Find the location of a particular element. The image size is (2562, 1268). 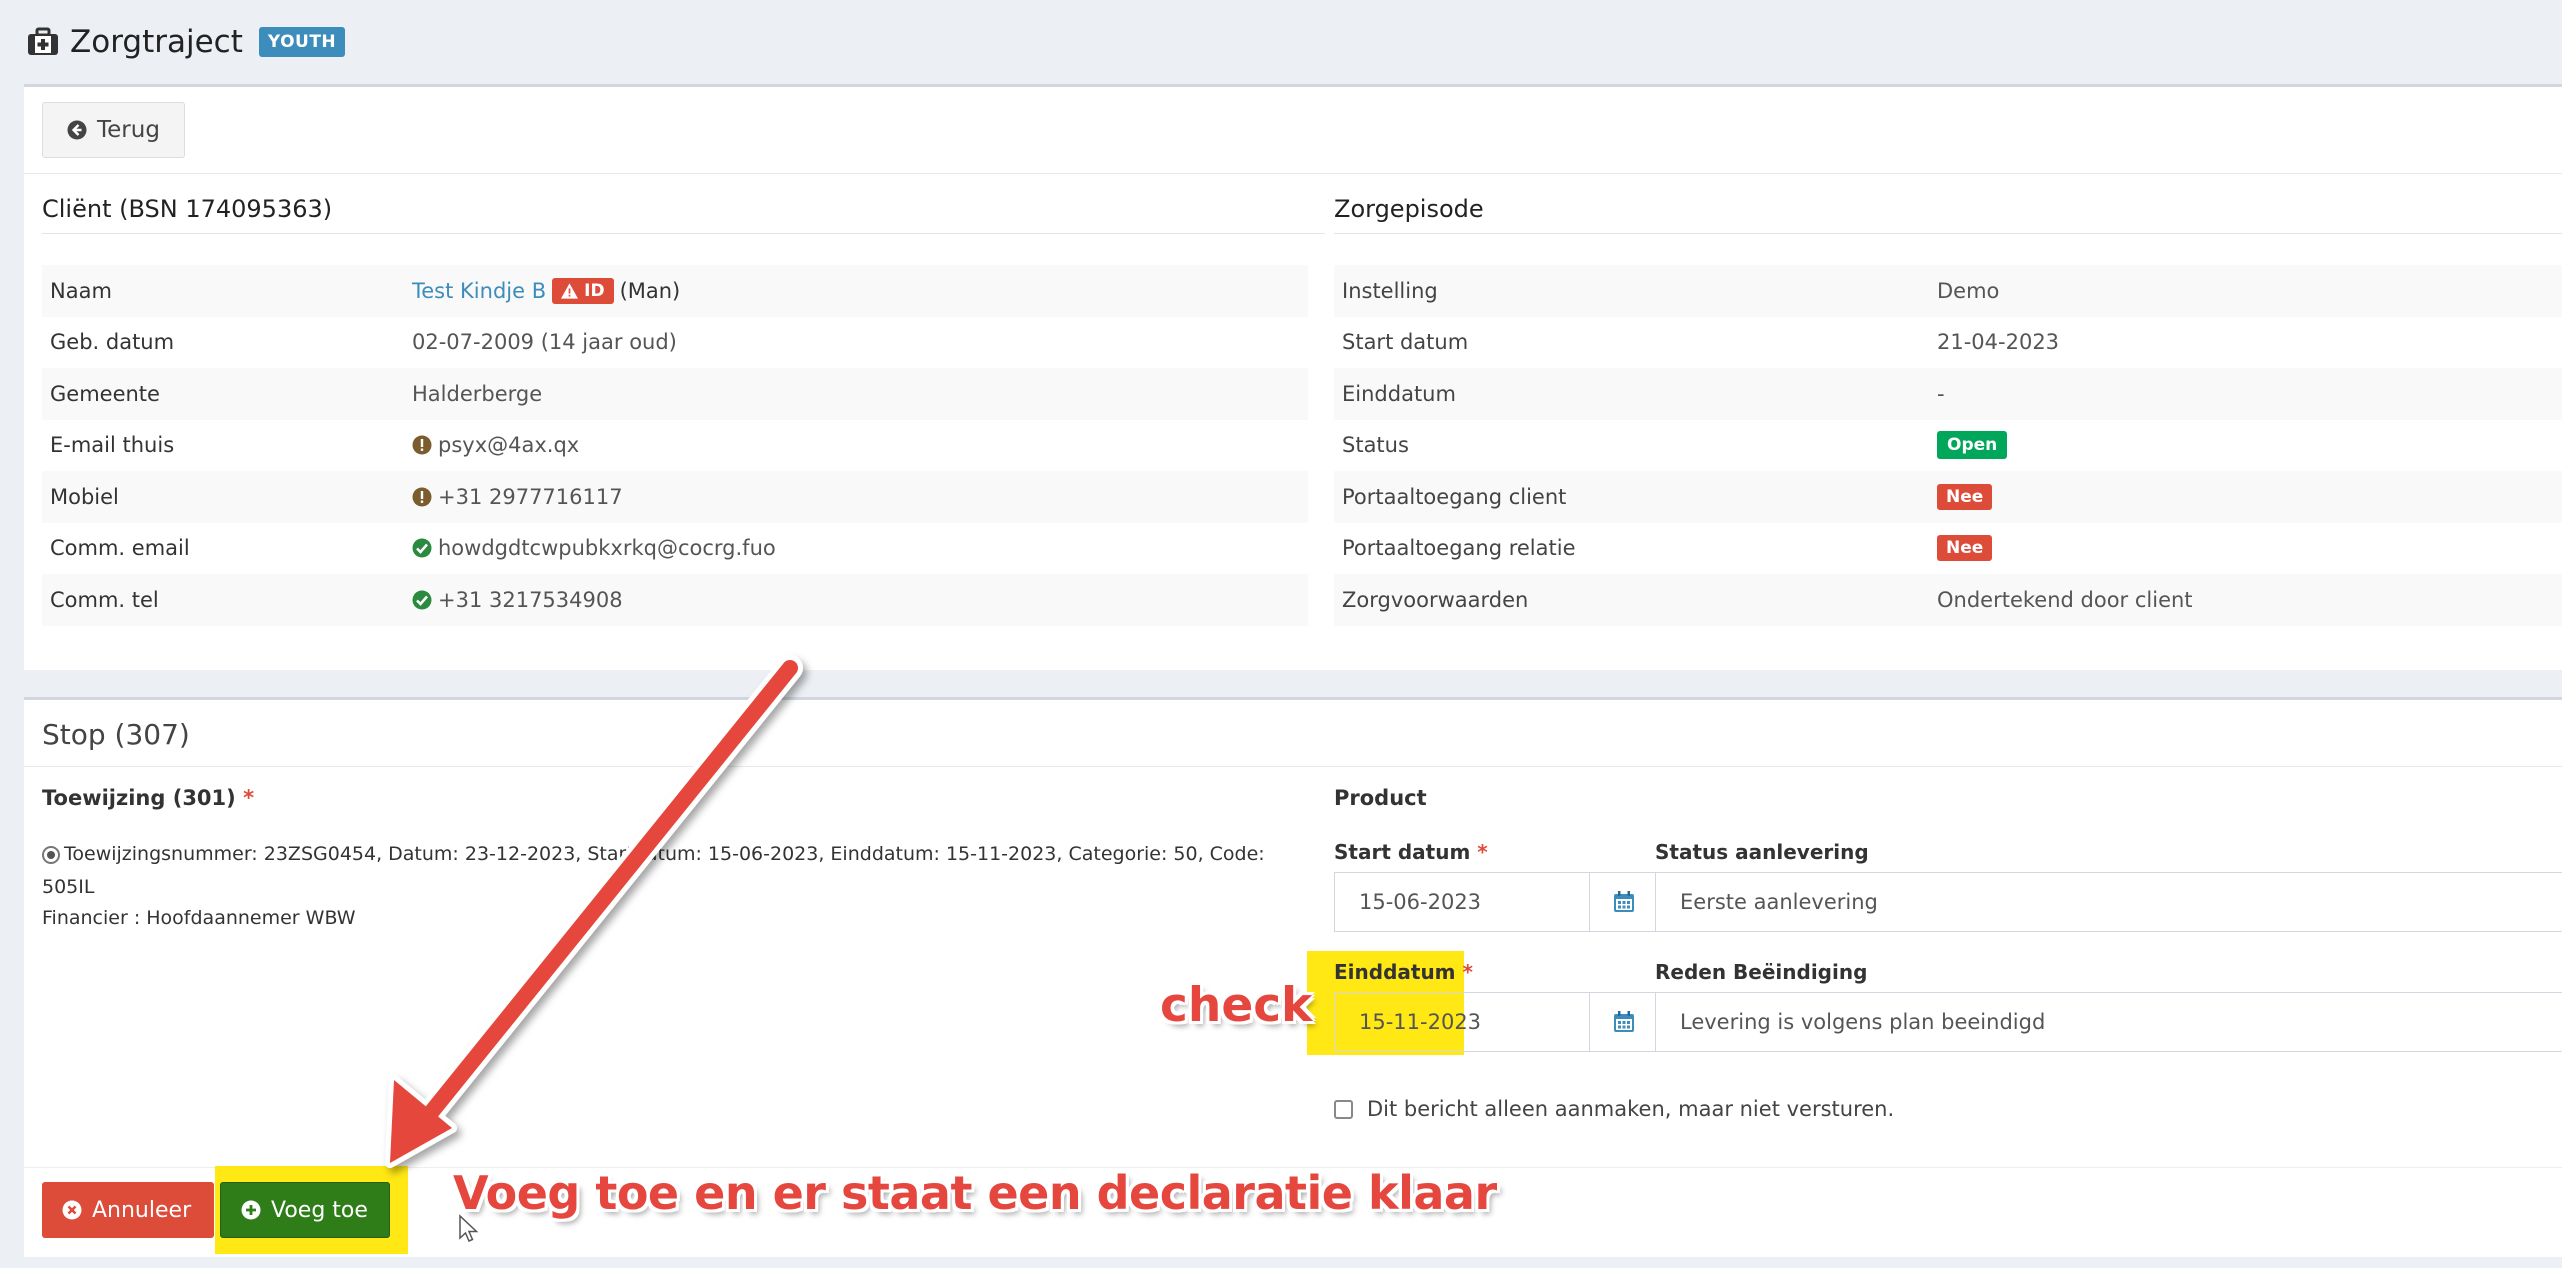

product-label: Product is located at coordinates (1380, 798).